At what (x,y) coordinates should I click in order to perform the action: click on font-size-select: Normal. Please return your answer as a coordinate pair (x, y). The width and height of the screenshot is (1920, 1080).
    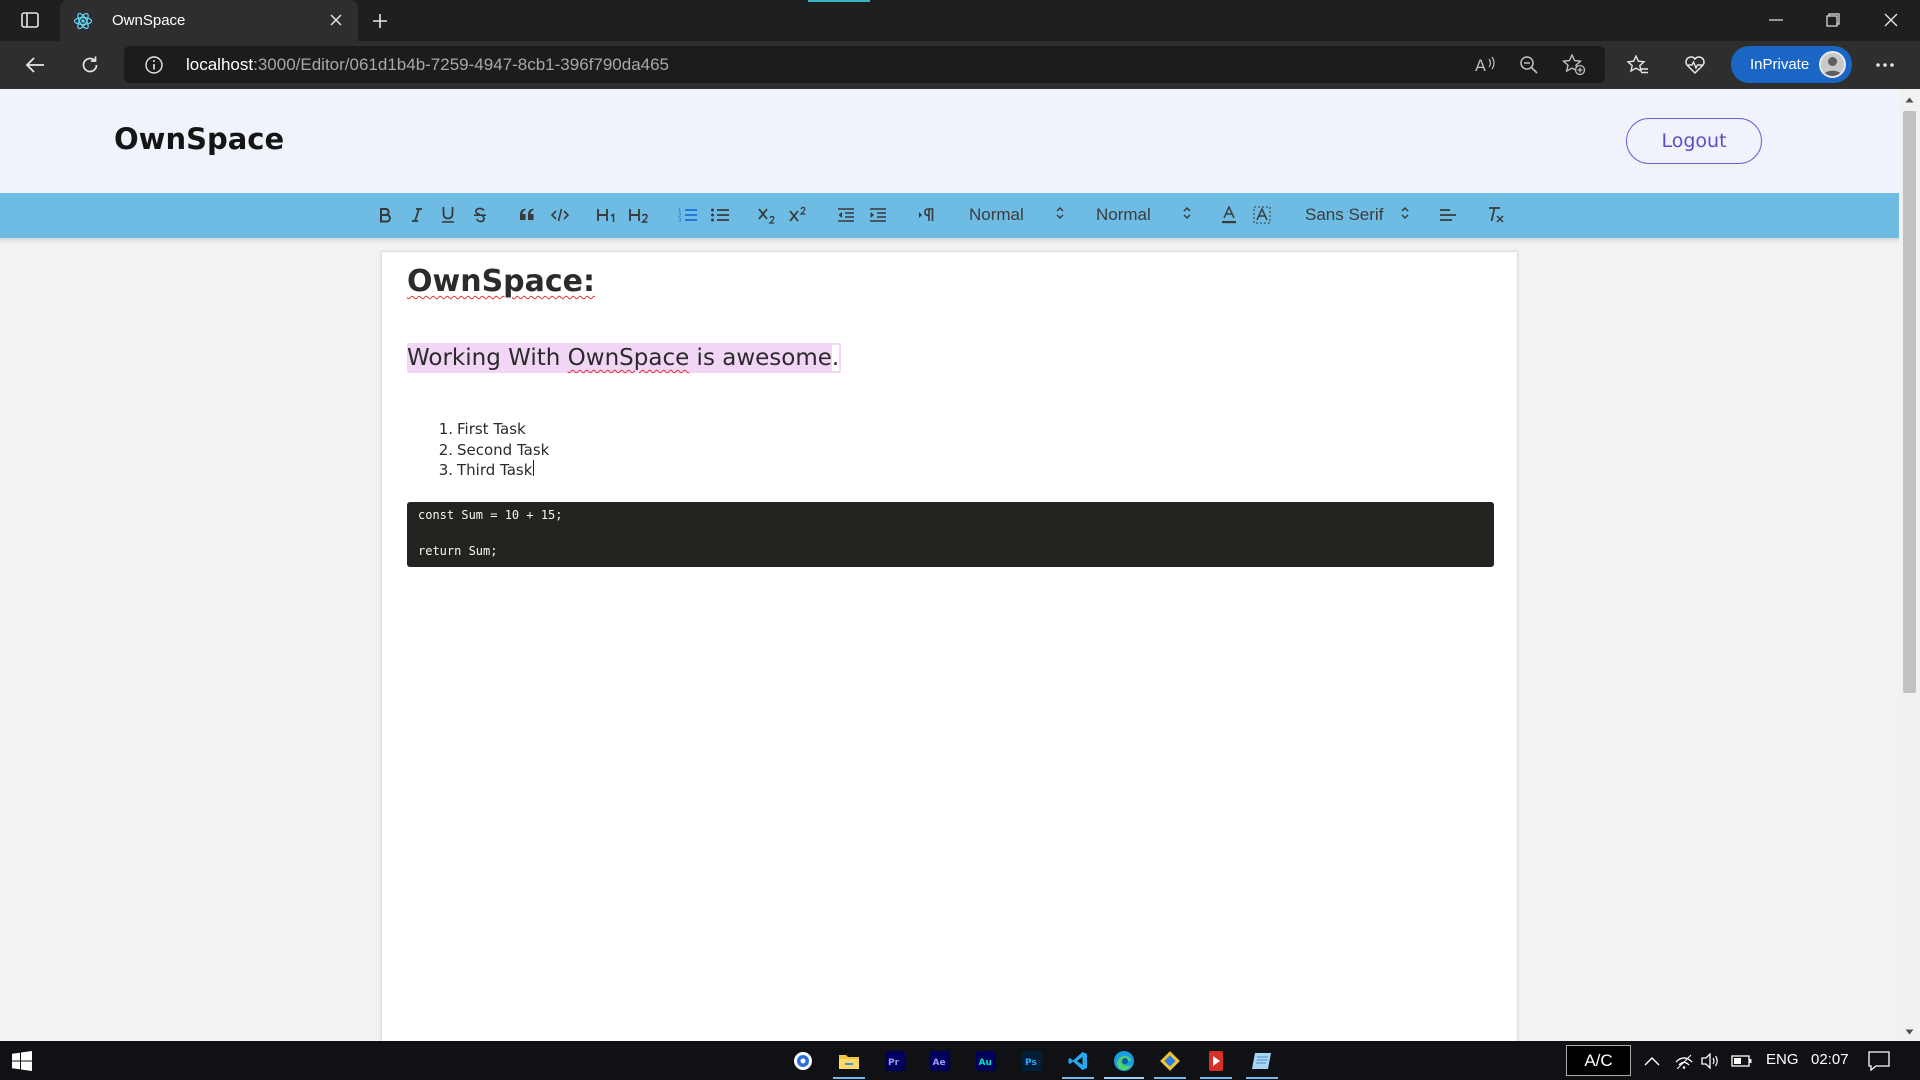
    Looking at the image, I should click on (1143, 215).